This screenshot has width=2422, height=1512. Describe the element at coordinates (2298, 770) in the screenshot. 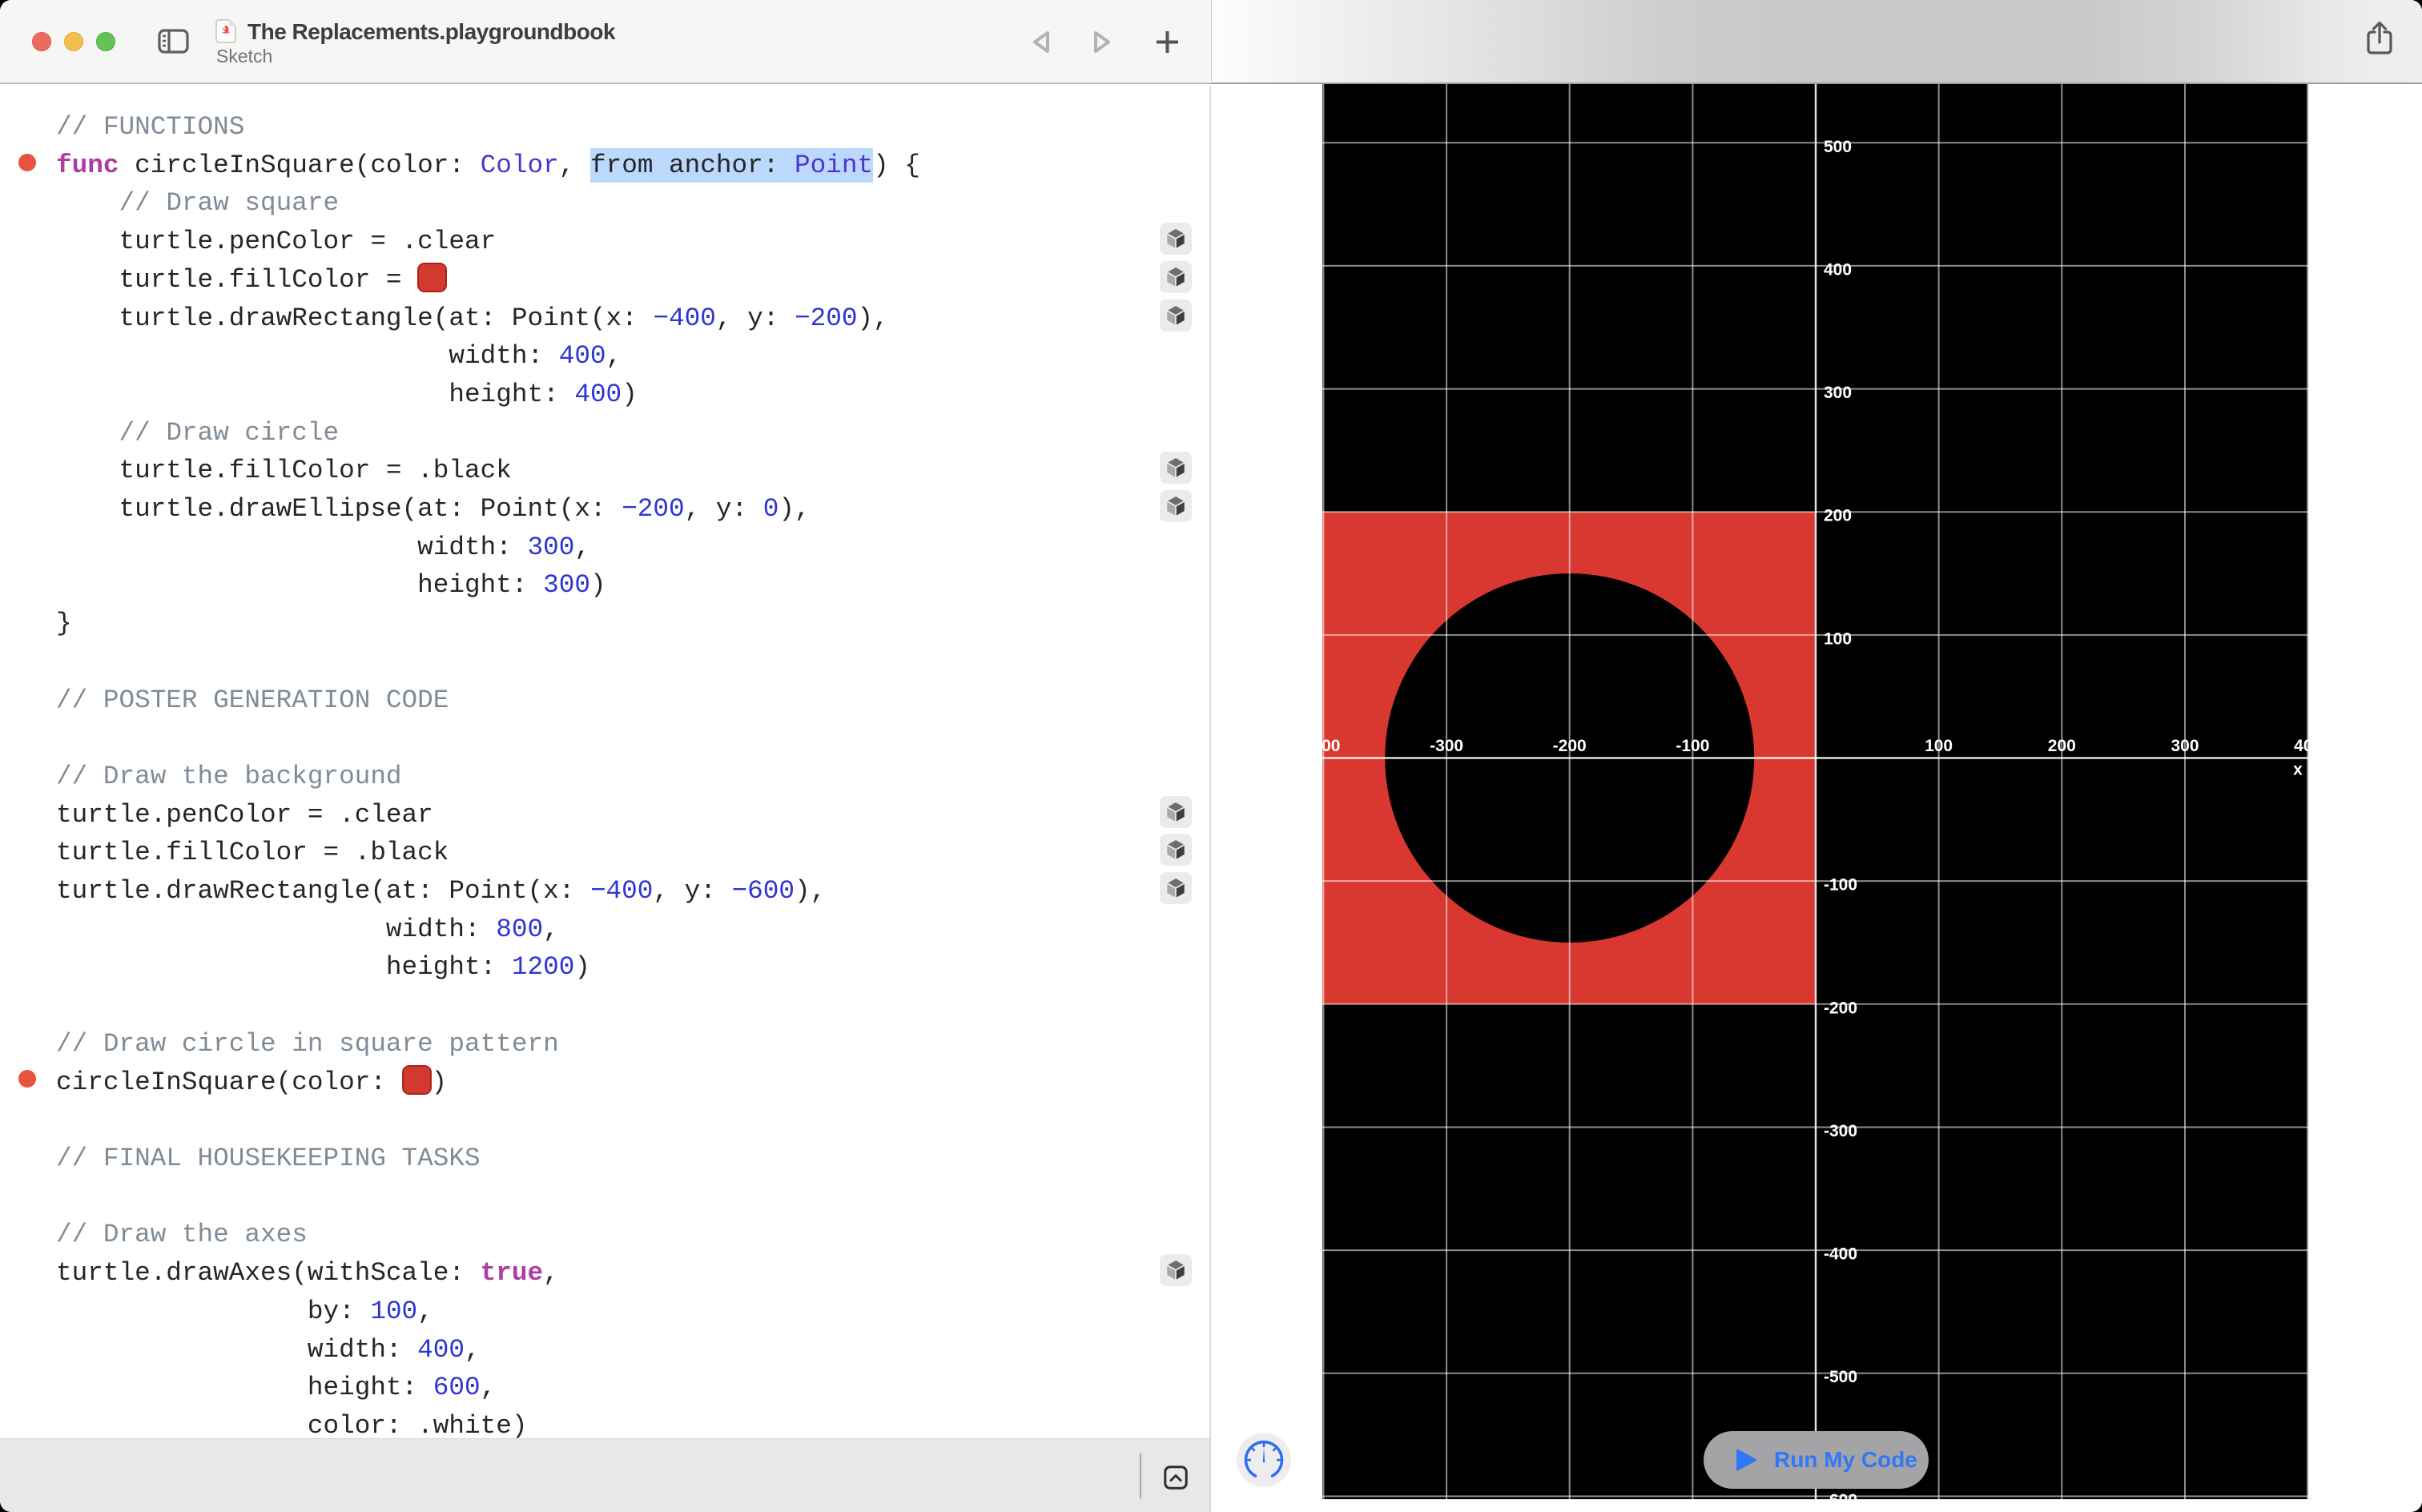

I see `svg-text: x` at that location.